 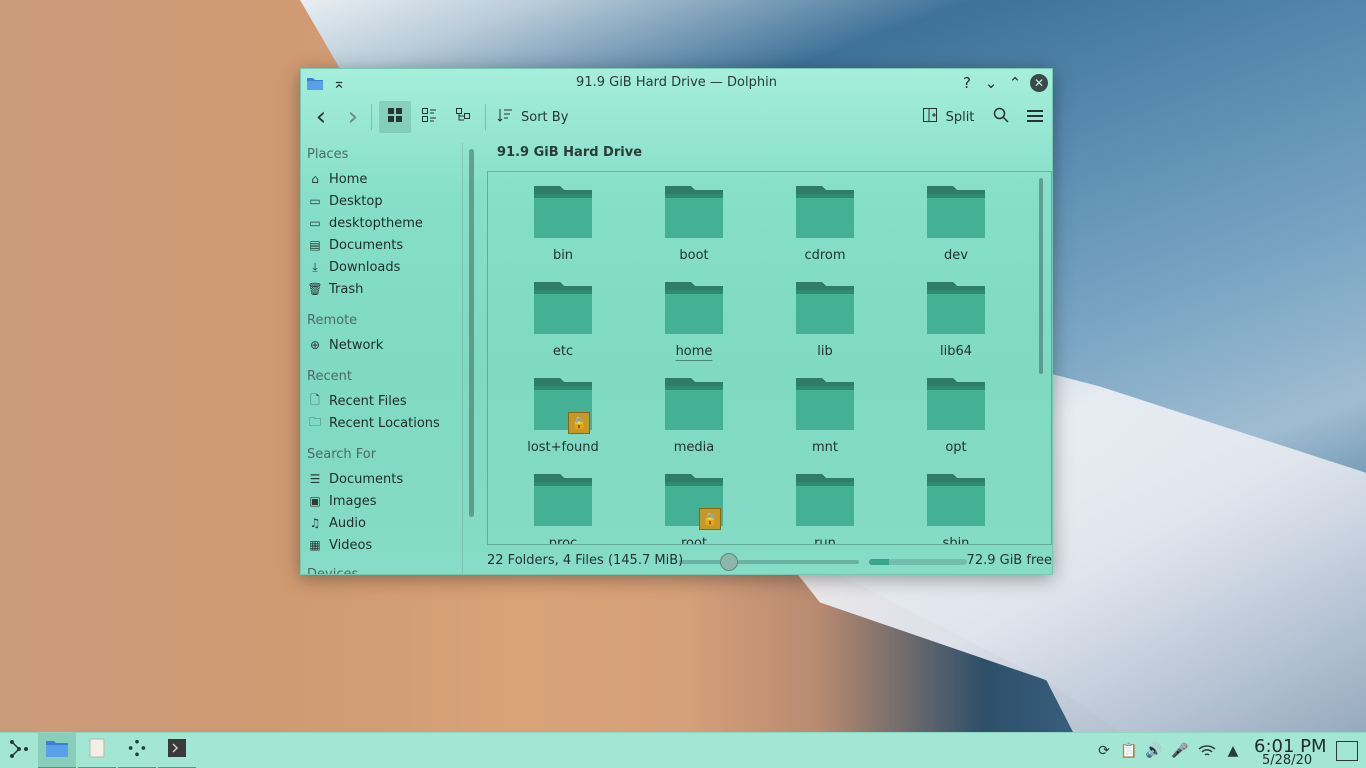 I want to click on folder-item: home, so click(x=694, y=320).